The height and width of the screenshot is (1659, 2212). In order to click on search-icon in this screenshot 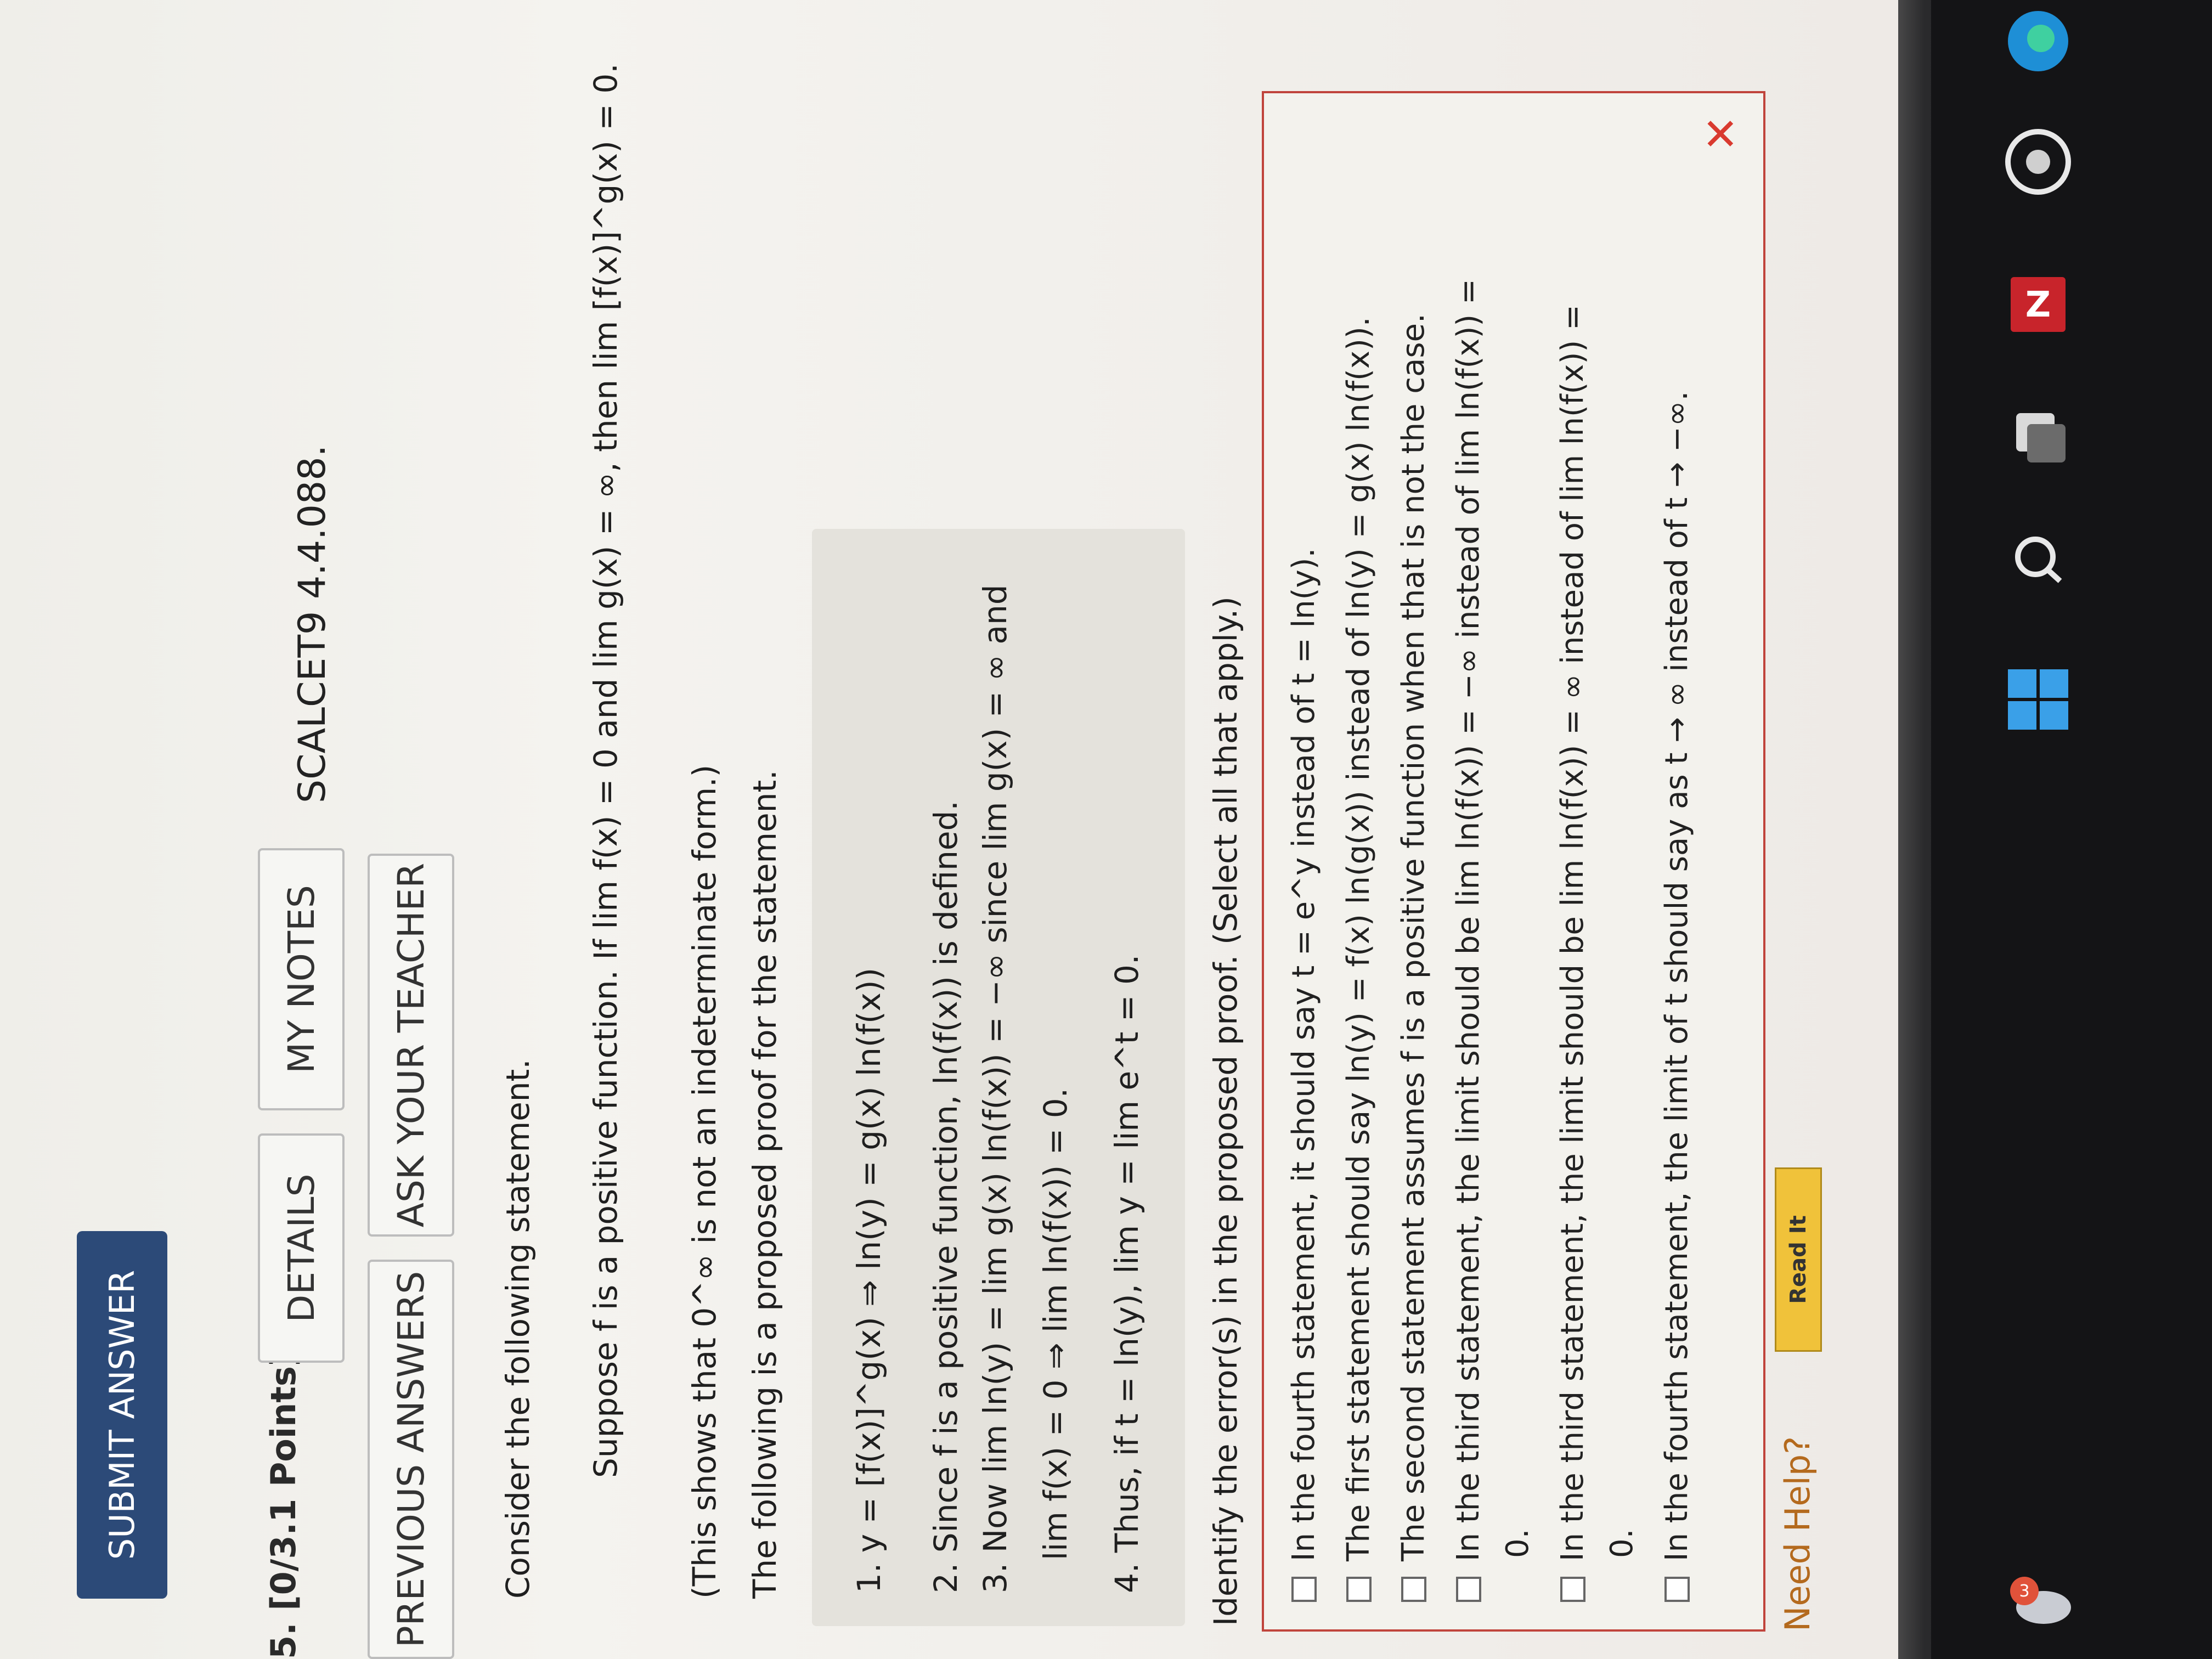, I will do `click(2038, 557)`.